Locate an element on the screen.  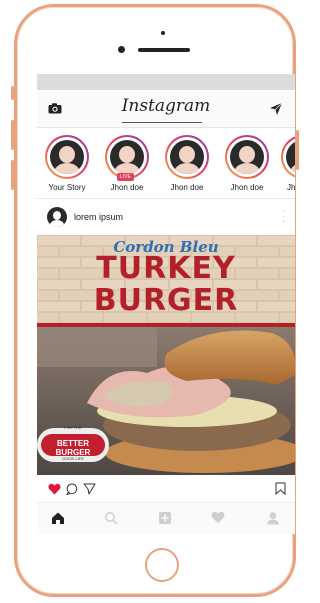
activity-icon is located at coordinates (218, 517).